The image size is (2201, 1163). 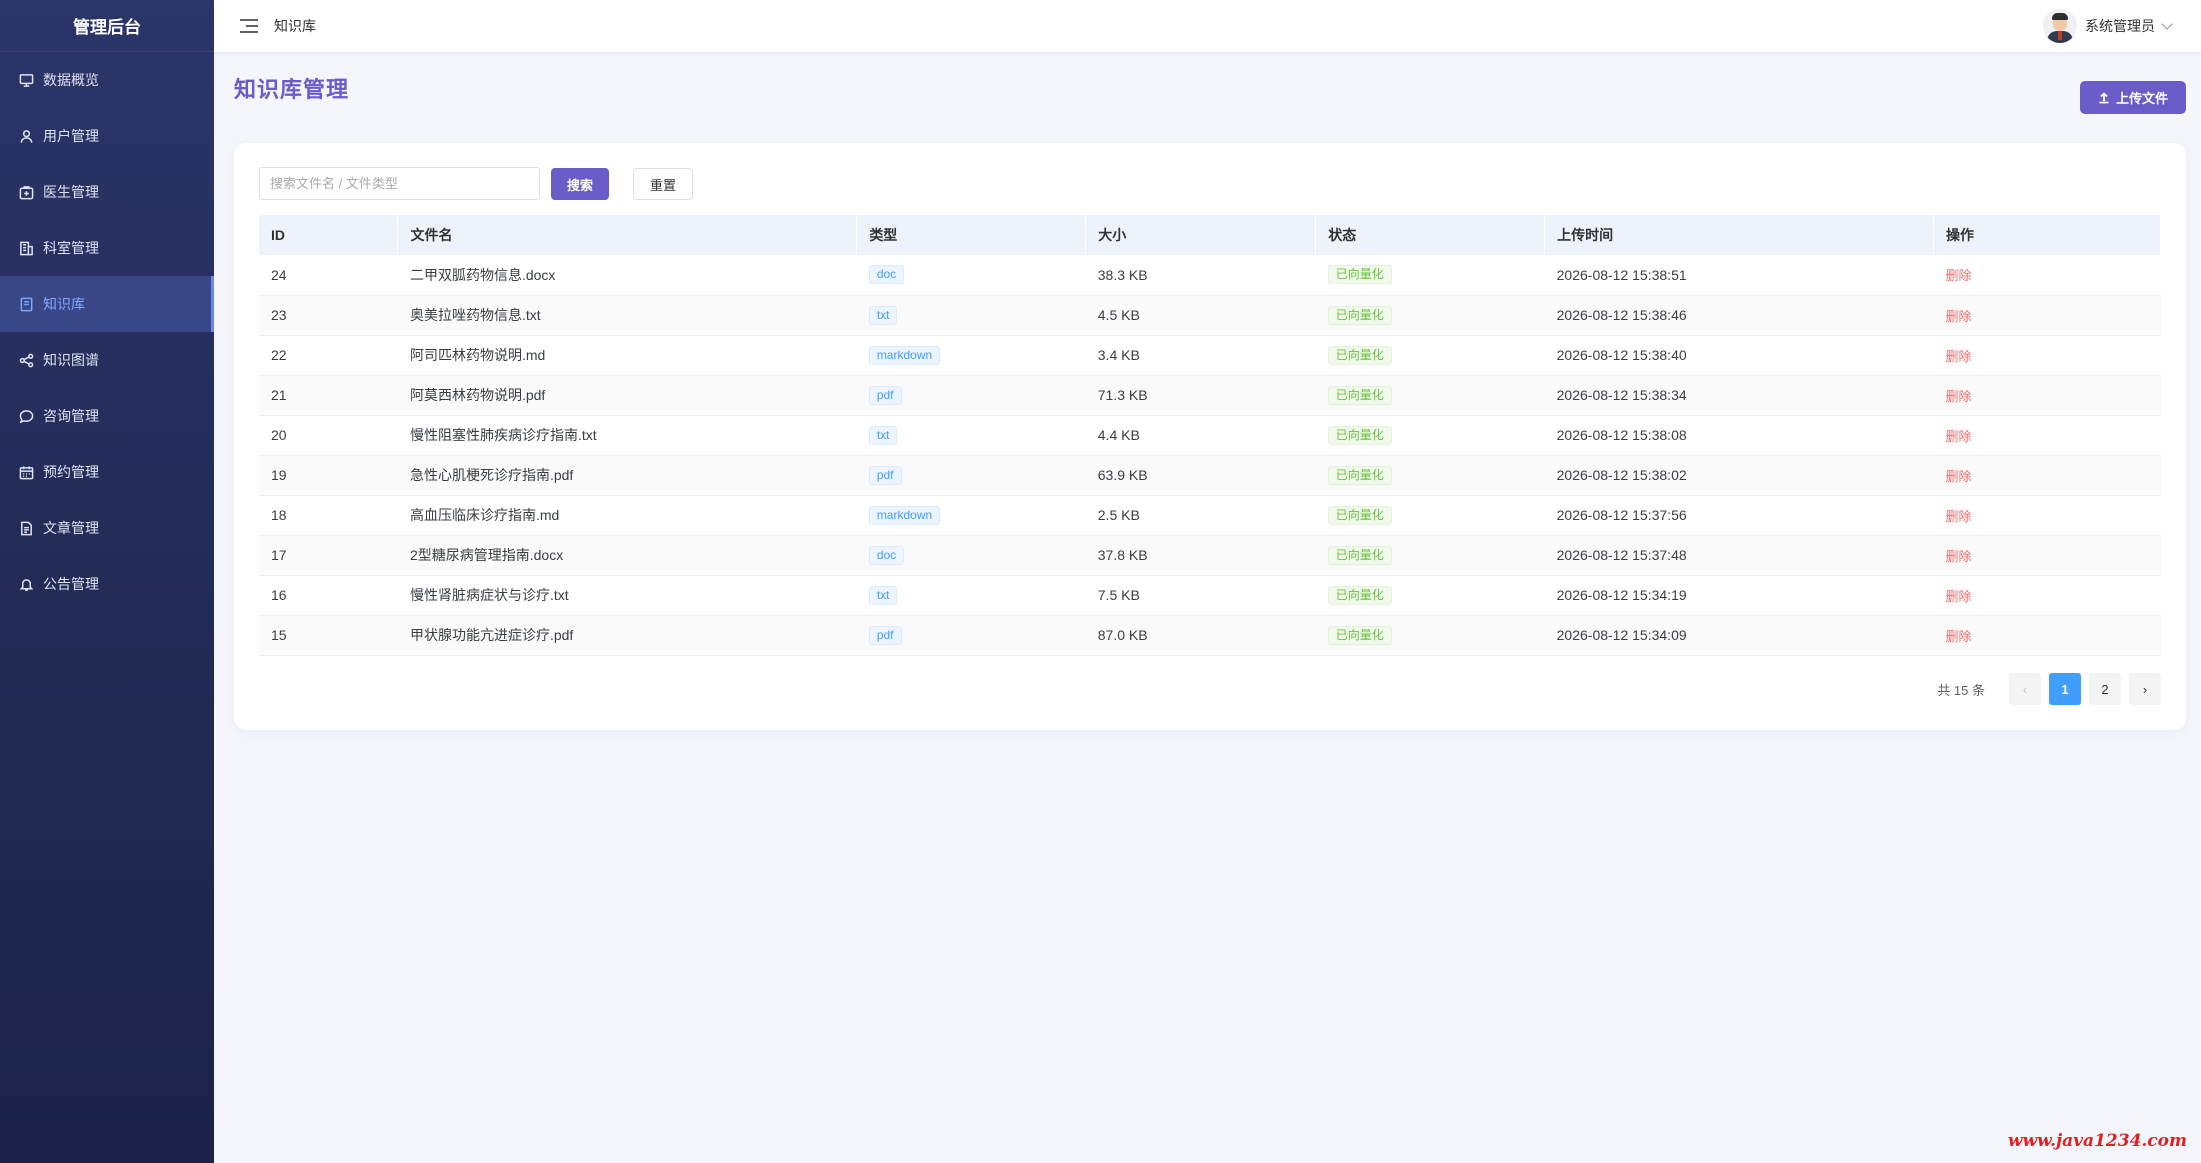 What do you see at coordinates (107, 584) in the screenshot?
I see `sidebar-item-announcements: 公告管理` at bounding box center [107, 584].